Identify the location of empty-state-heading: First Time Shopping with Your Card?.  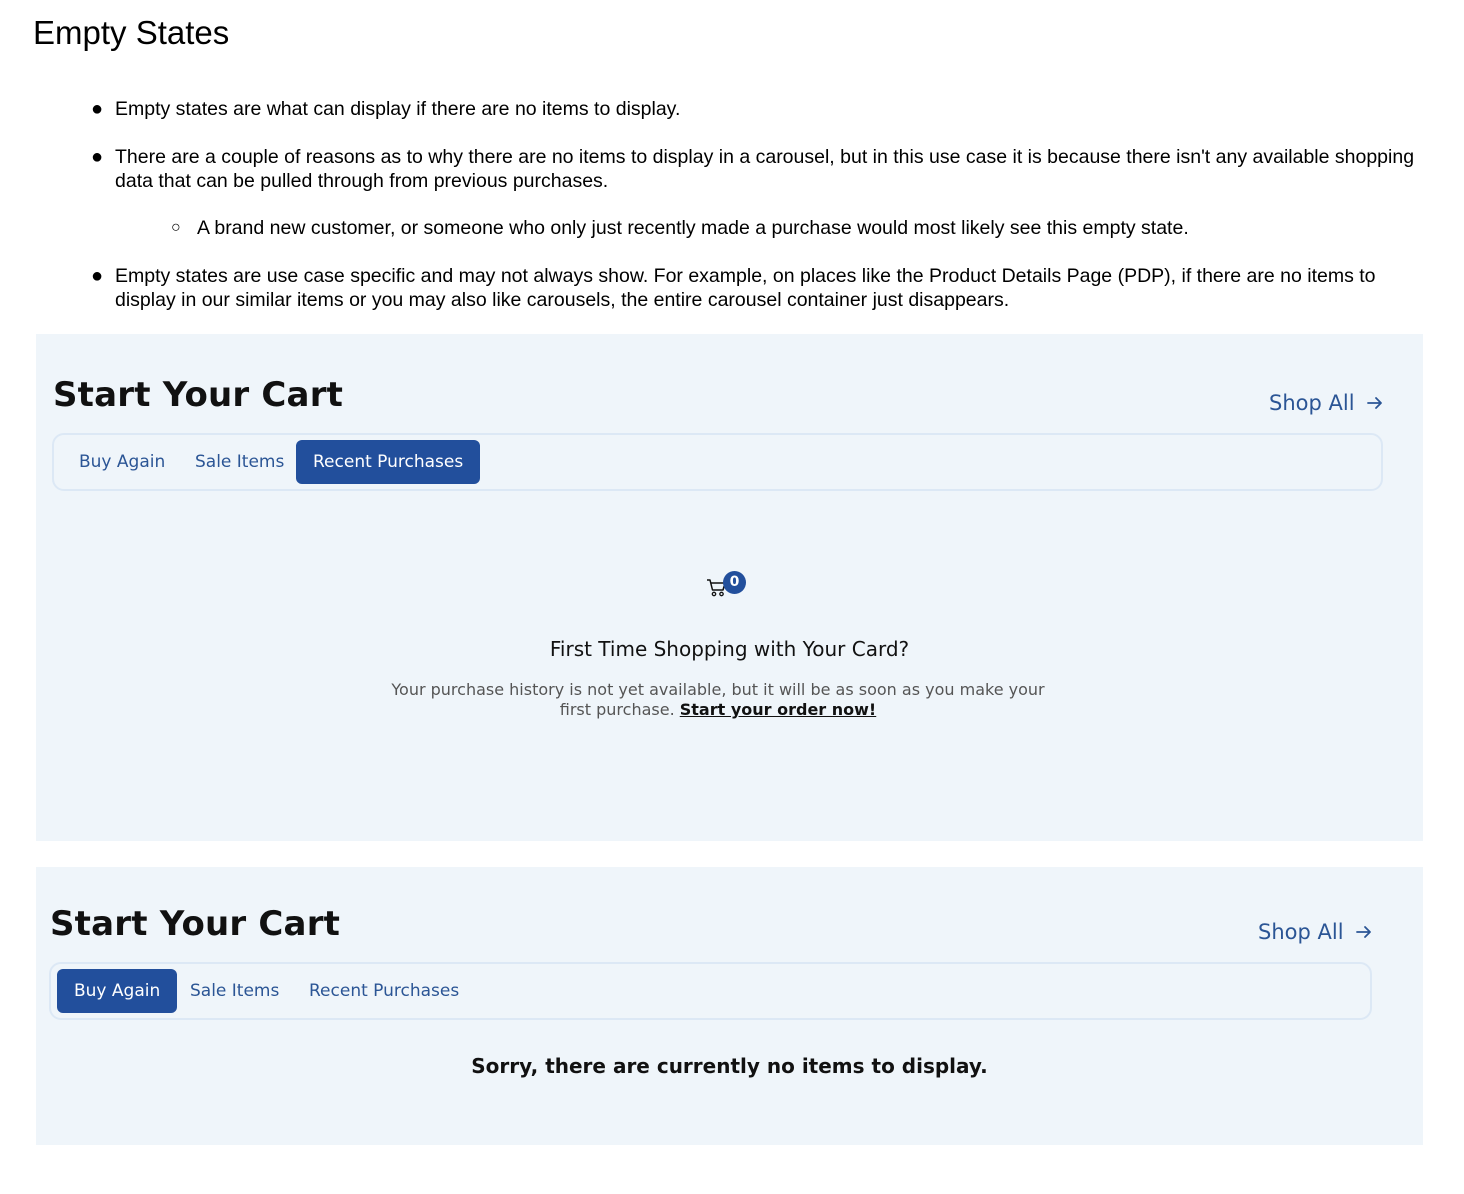
(729, 649).